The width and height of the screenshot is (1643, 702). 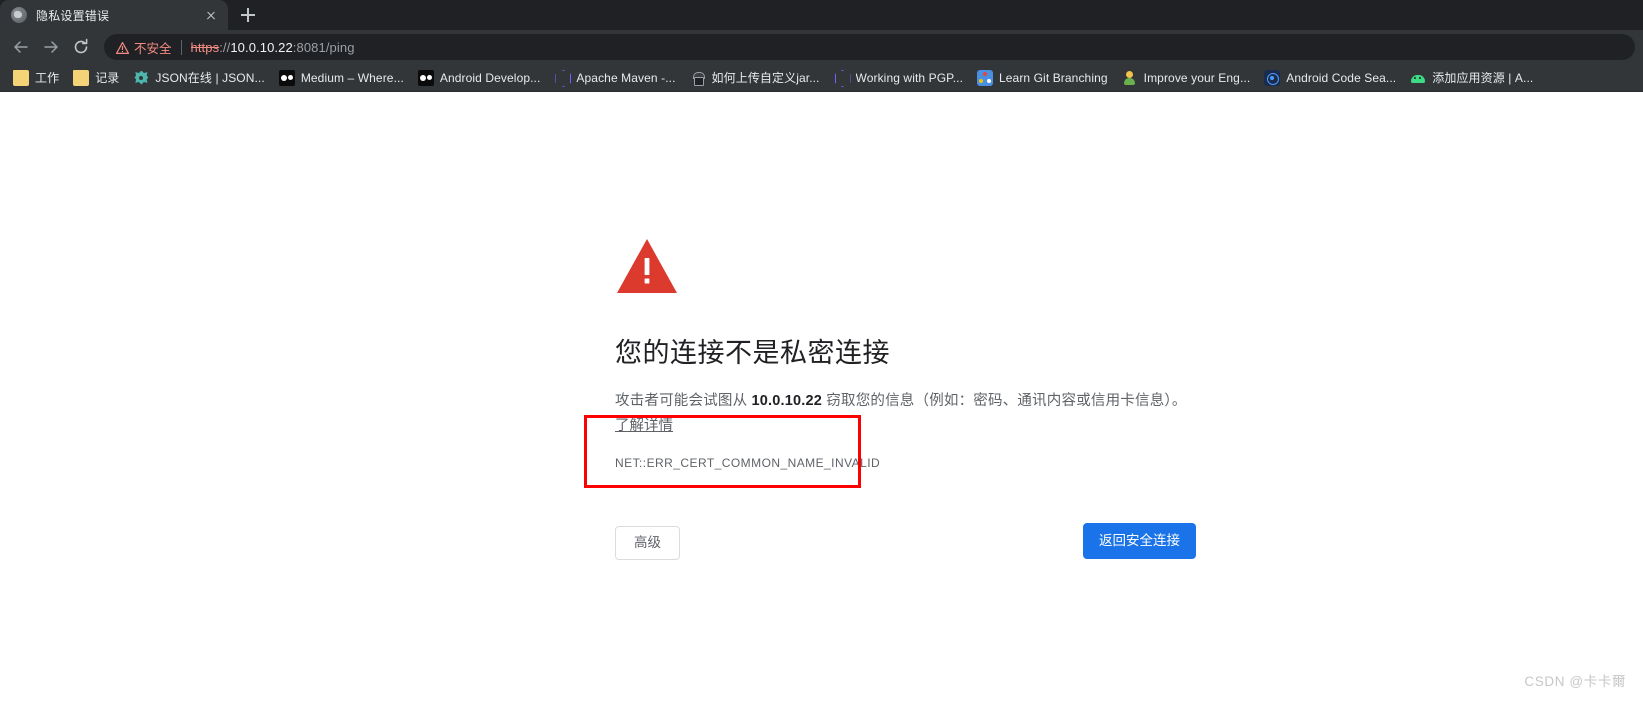 I want to click on git-branch-icon, so click(x=985, y=77).